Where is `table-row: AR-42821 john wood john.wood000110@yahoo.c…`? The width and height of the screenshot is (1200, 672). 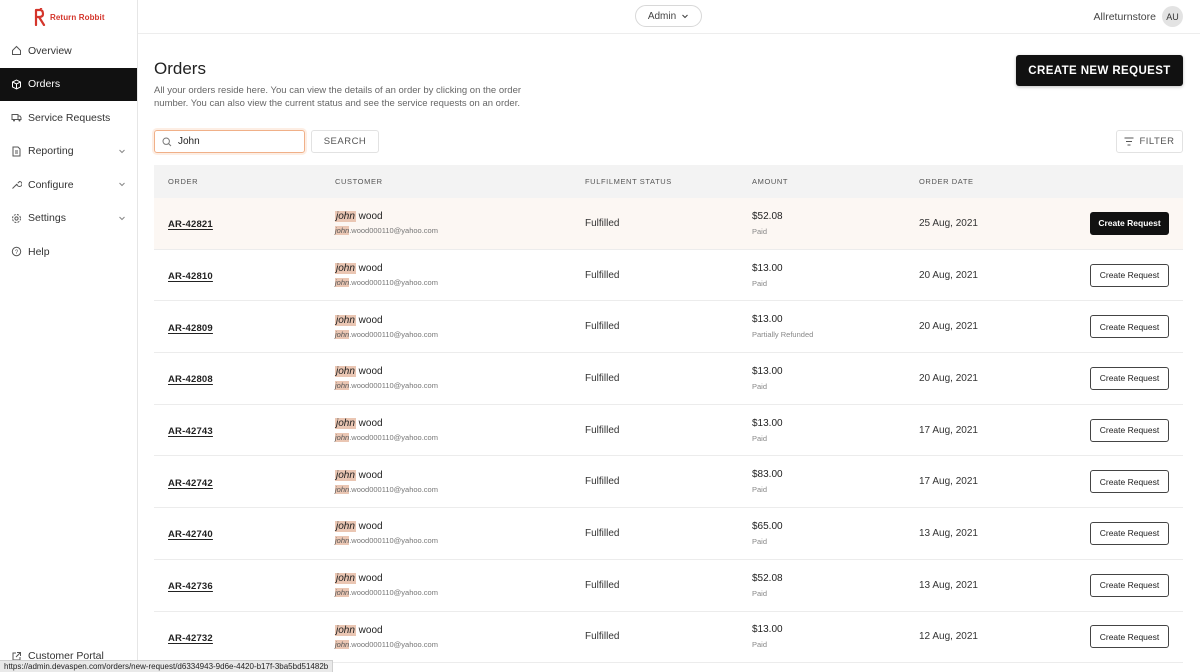
table-row: AR-42821 john wood john.wood000110@yahoo.c… is located at coordinates (668, 224).